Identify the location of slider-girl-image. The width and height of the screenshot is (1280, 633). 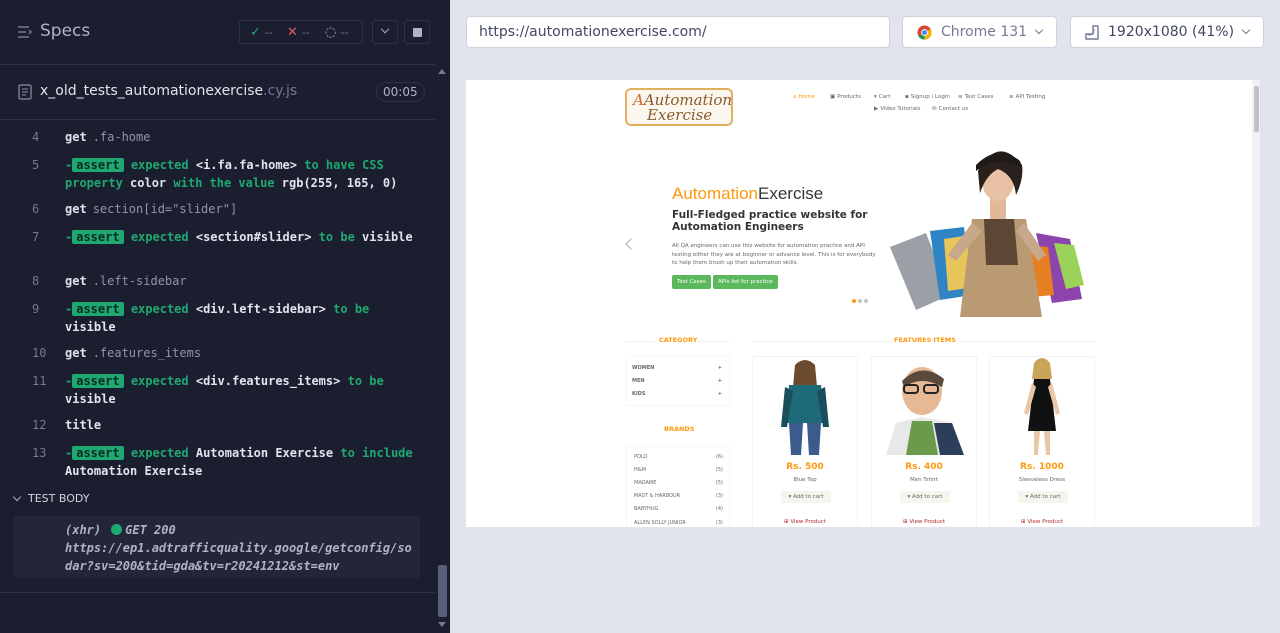
(991, 226).